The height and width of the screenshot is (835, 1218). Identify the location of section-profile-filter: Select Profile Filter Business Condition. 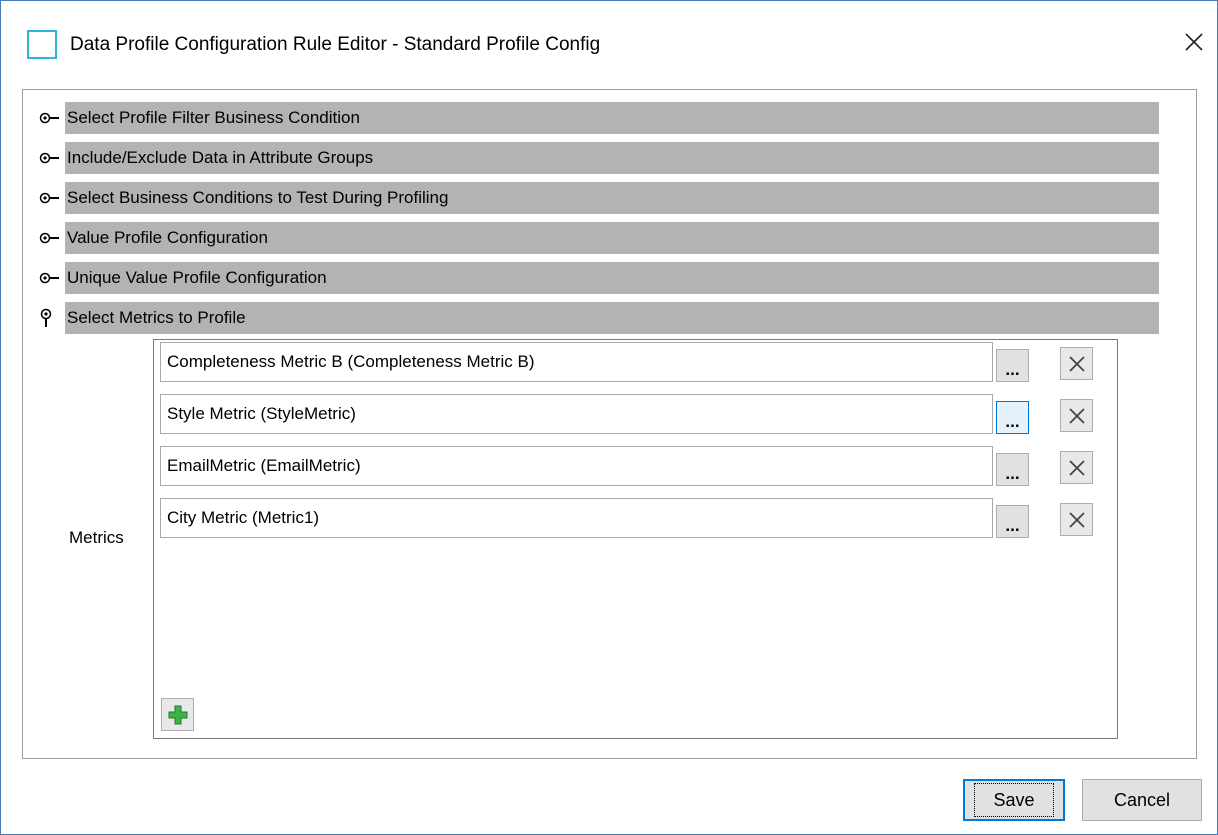
(597, 118).